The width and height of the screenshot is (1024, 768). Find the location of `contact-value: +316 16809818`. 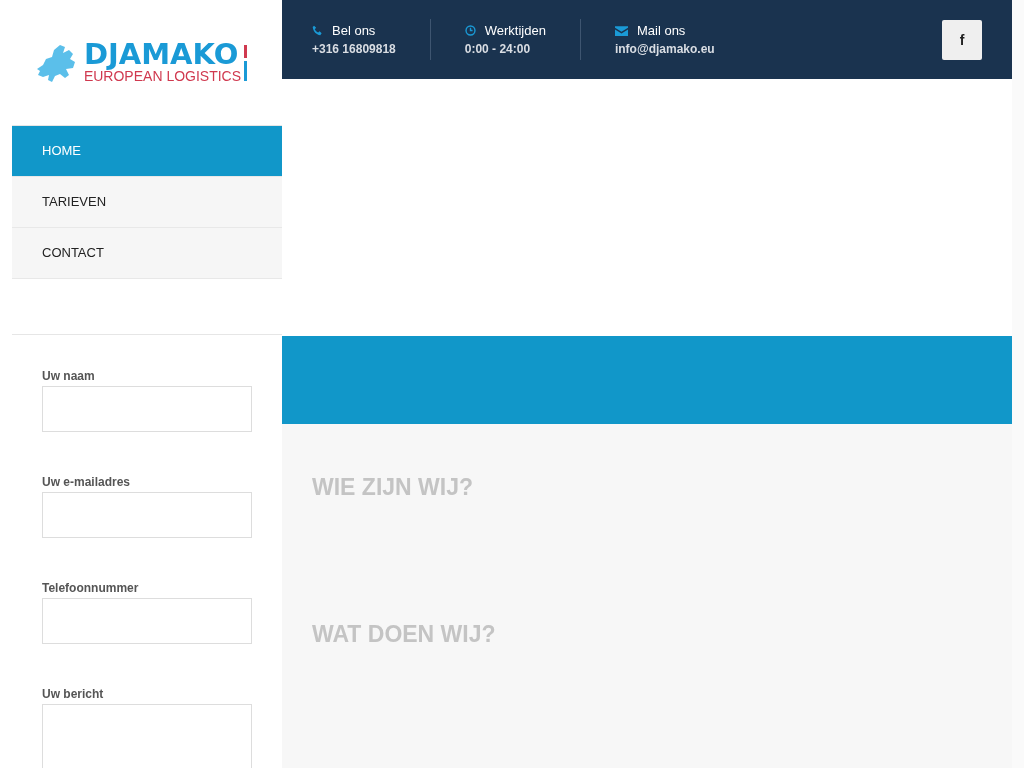

contact-value: +316 16809818 is located at coordinates (354, 49).